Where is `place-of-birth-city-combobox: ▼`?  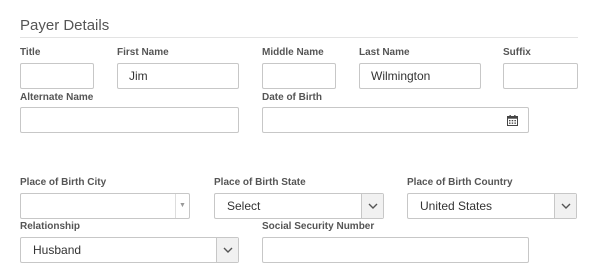
place-of-birth-city-combobox: ▼ is located at coordinates (105, 206).